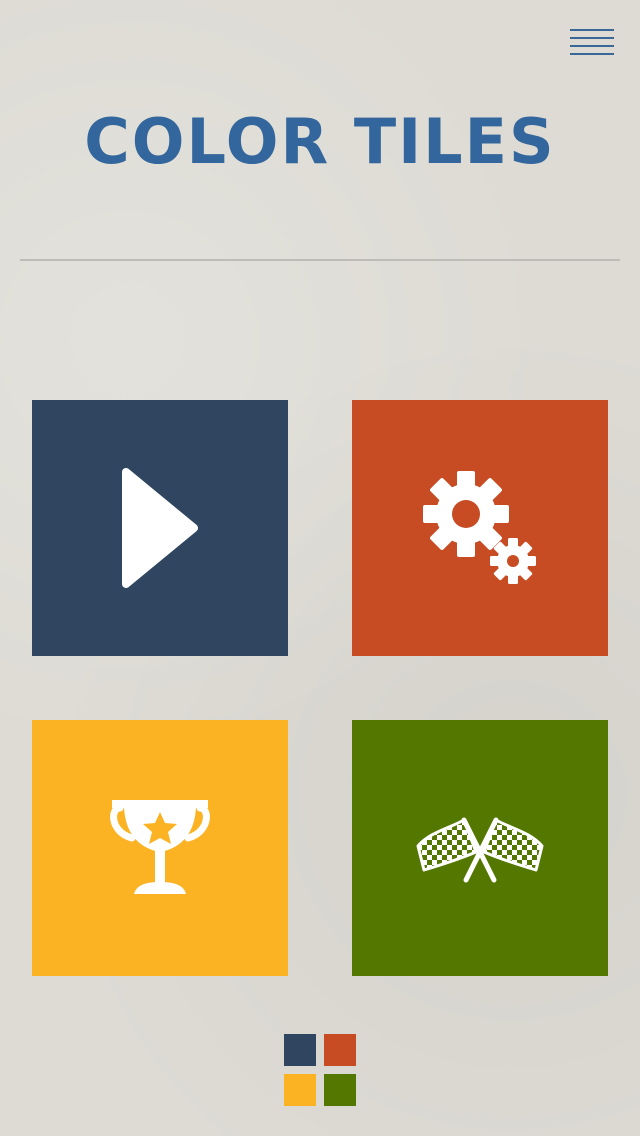 The height and width of the screenshot is (1136, 640). I want to click on play-tile, so click(160, 528).